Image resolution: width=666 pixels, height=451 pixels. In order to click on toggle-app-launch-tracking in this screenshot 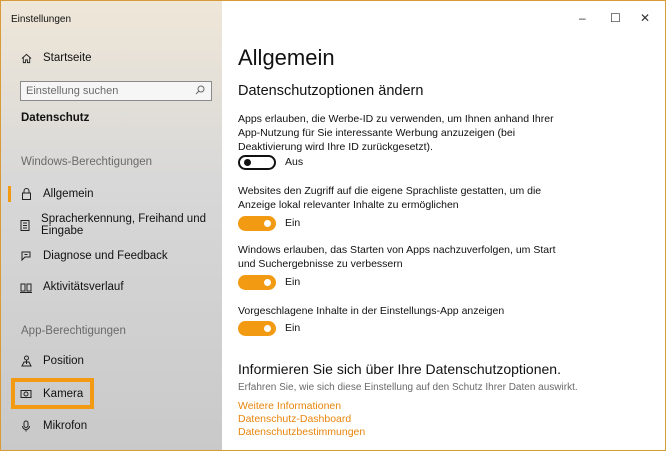, I will do `click(257, 282)`.